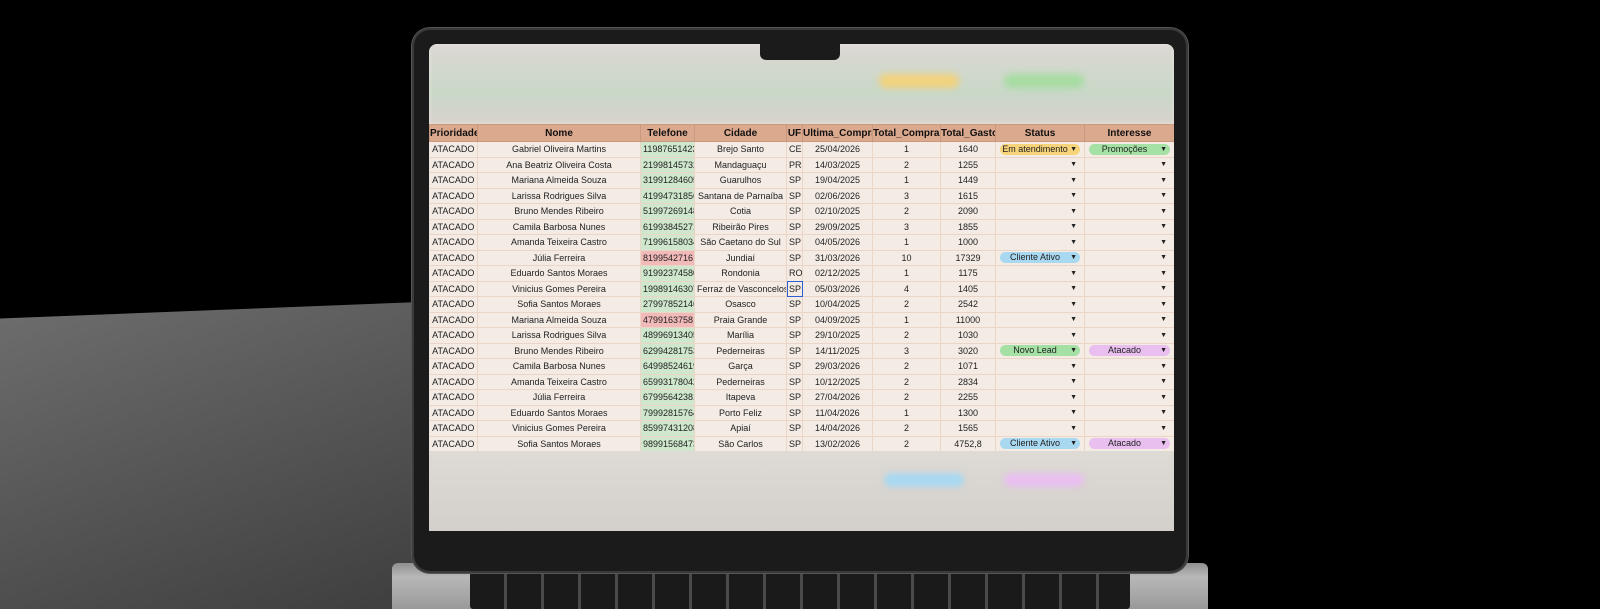 The height and width of the screenshot is (609, 1600). Describe the element at coordinates (667, 258) in the screenshot. I see `telefone-cell: 8199542716` at that location.